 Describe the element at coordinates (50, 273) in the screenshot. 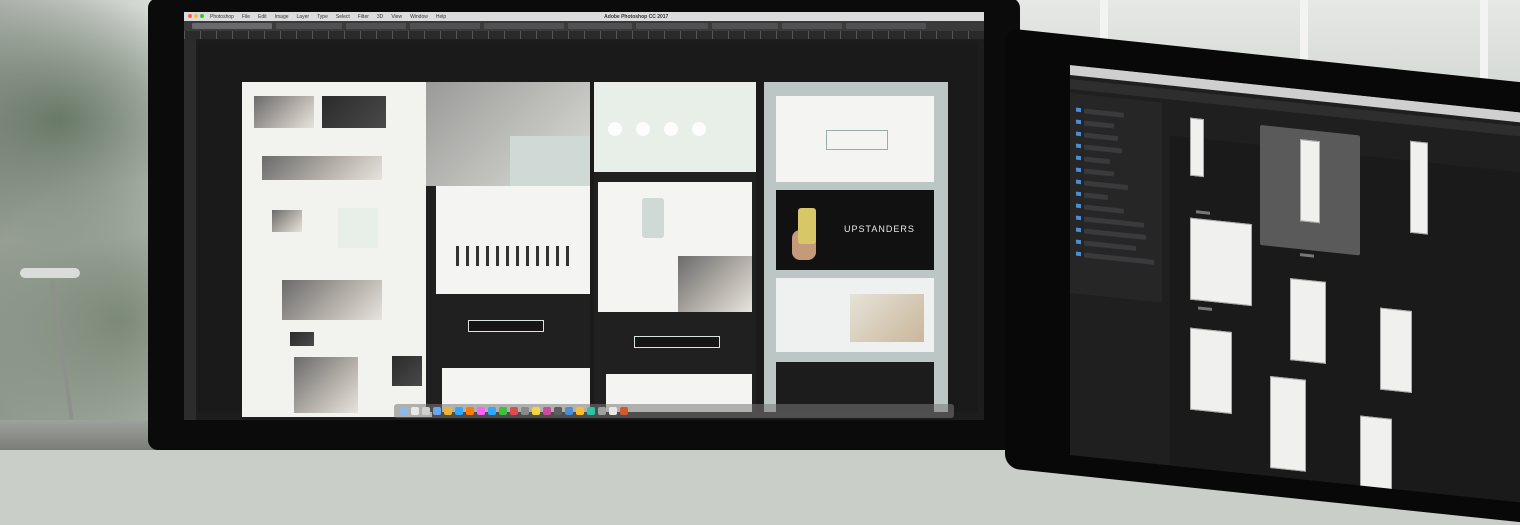

I see `street-lamp-head` at that location.